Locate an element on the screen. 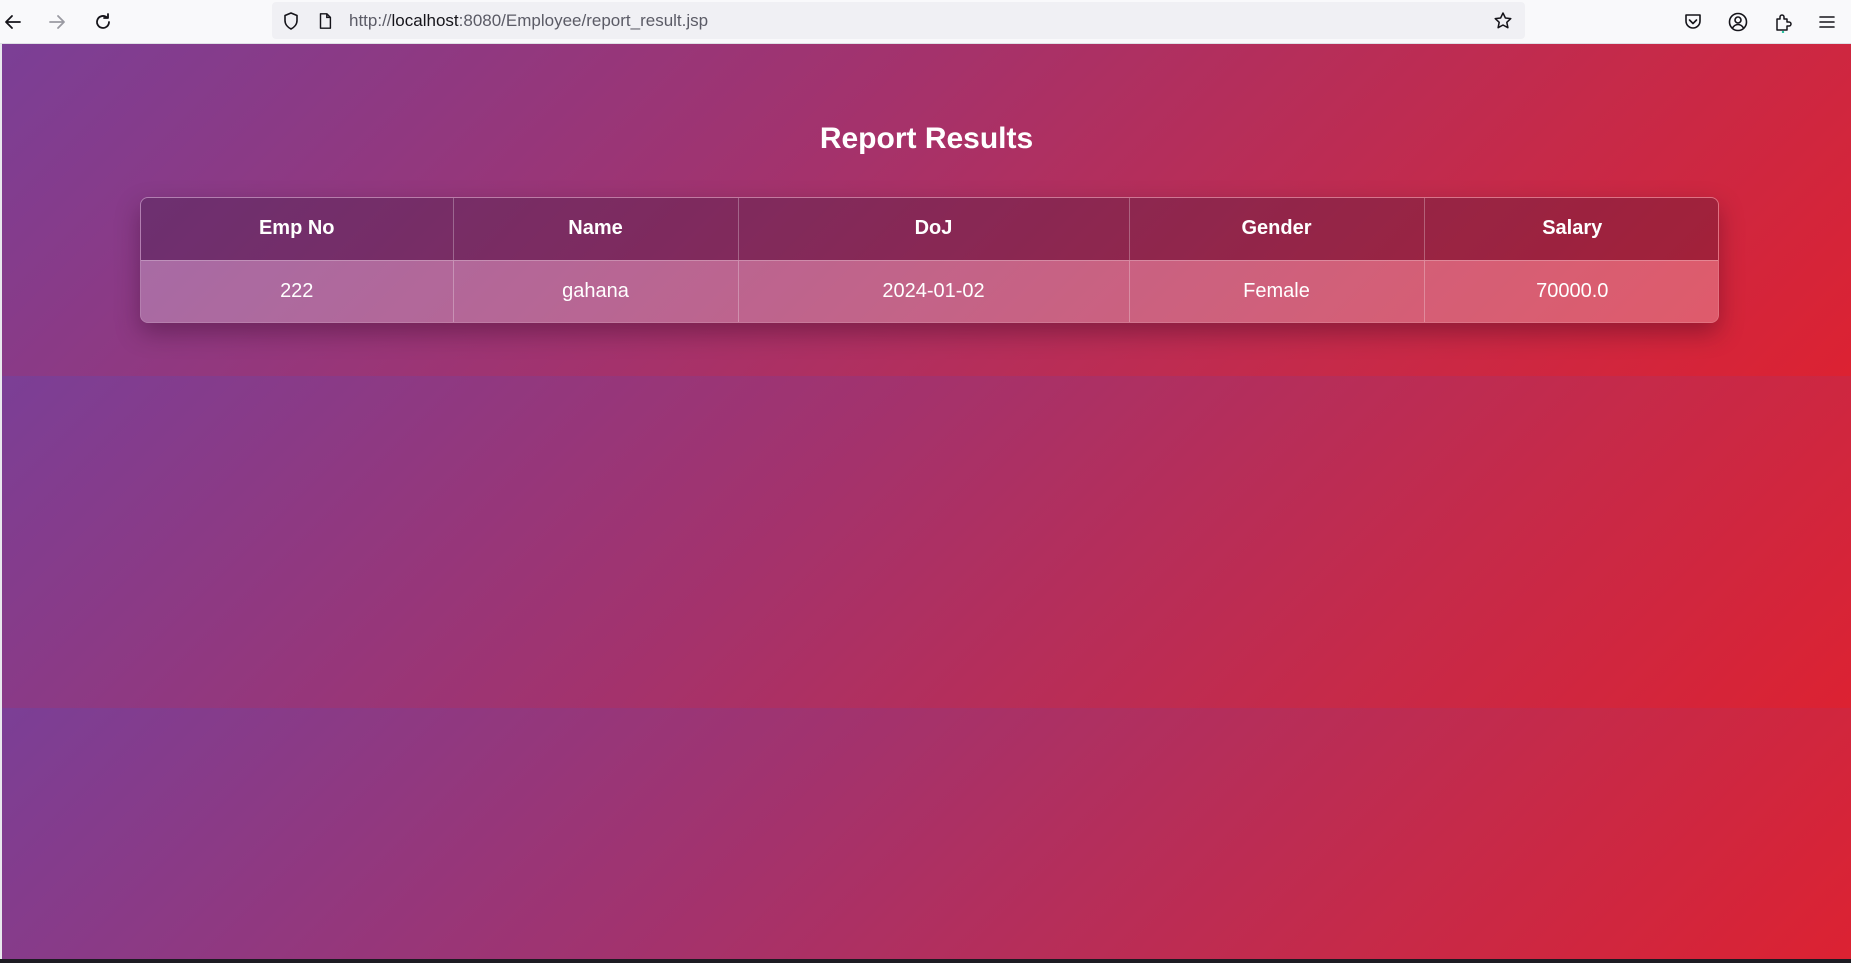 This screenshot has height=963, width=1851. reload-button is located at coordinates (103, 22).